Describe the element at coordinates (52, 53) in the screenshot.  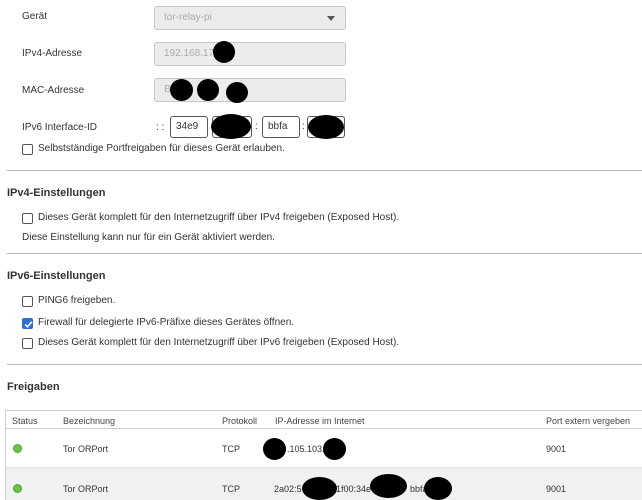
I see `ipv4-adresse-label: IPv4-Adresse` at that location.